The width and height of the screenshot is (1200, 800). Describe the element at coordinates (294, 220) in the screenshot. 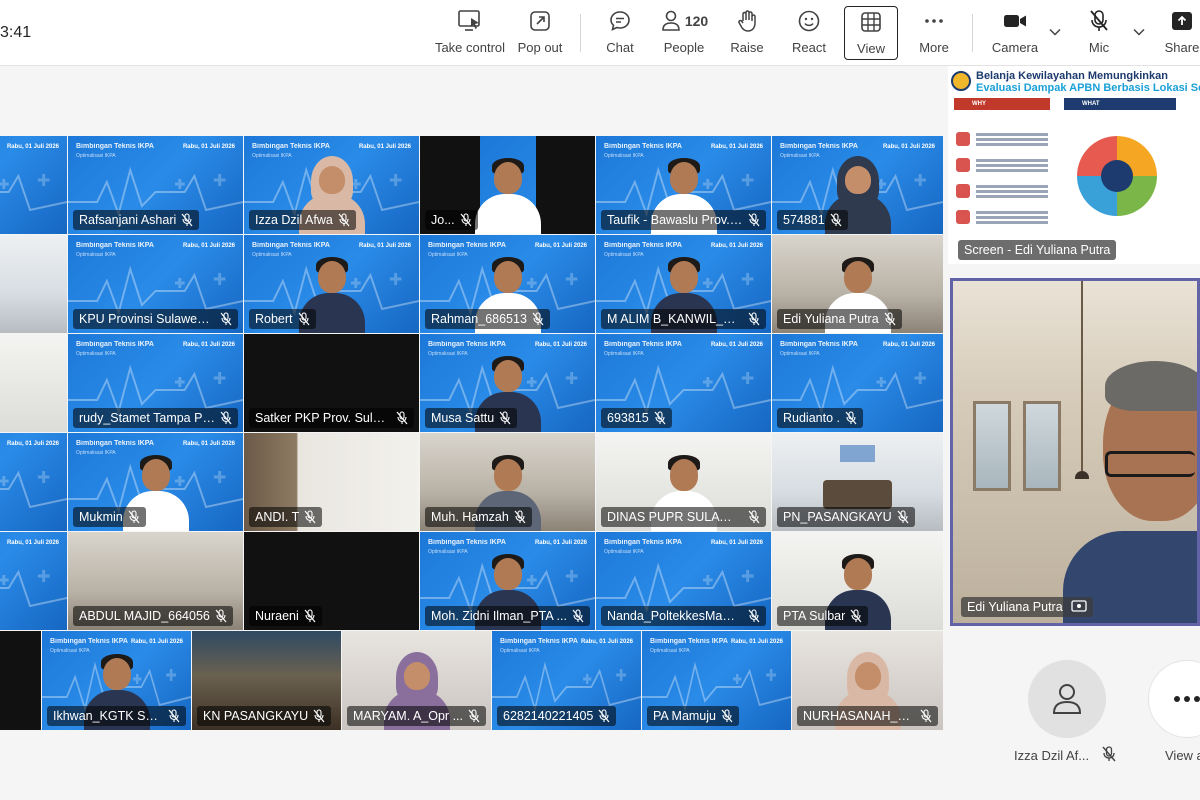

I see `participant-name: Izza Dzil Afwa` at that location.